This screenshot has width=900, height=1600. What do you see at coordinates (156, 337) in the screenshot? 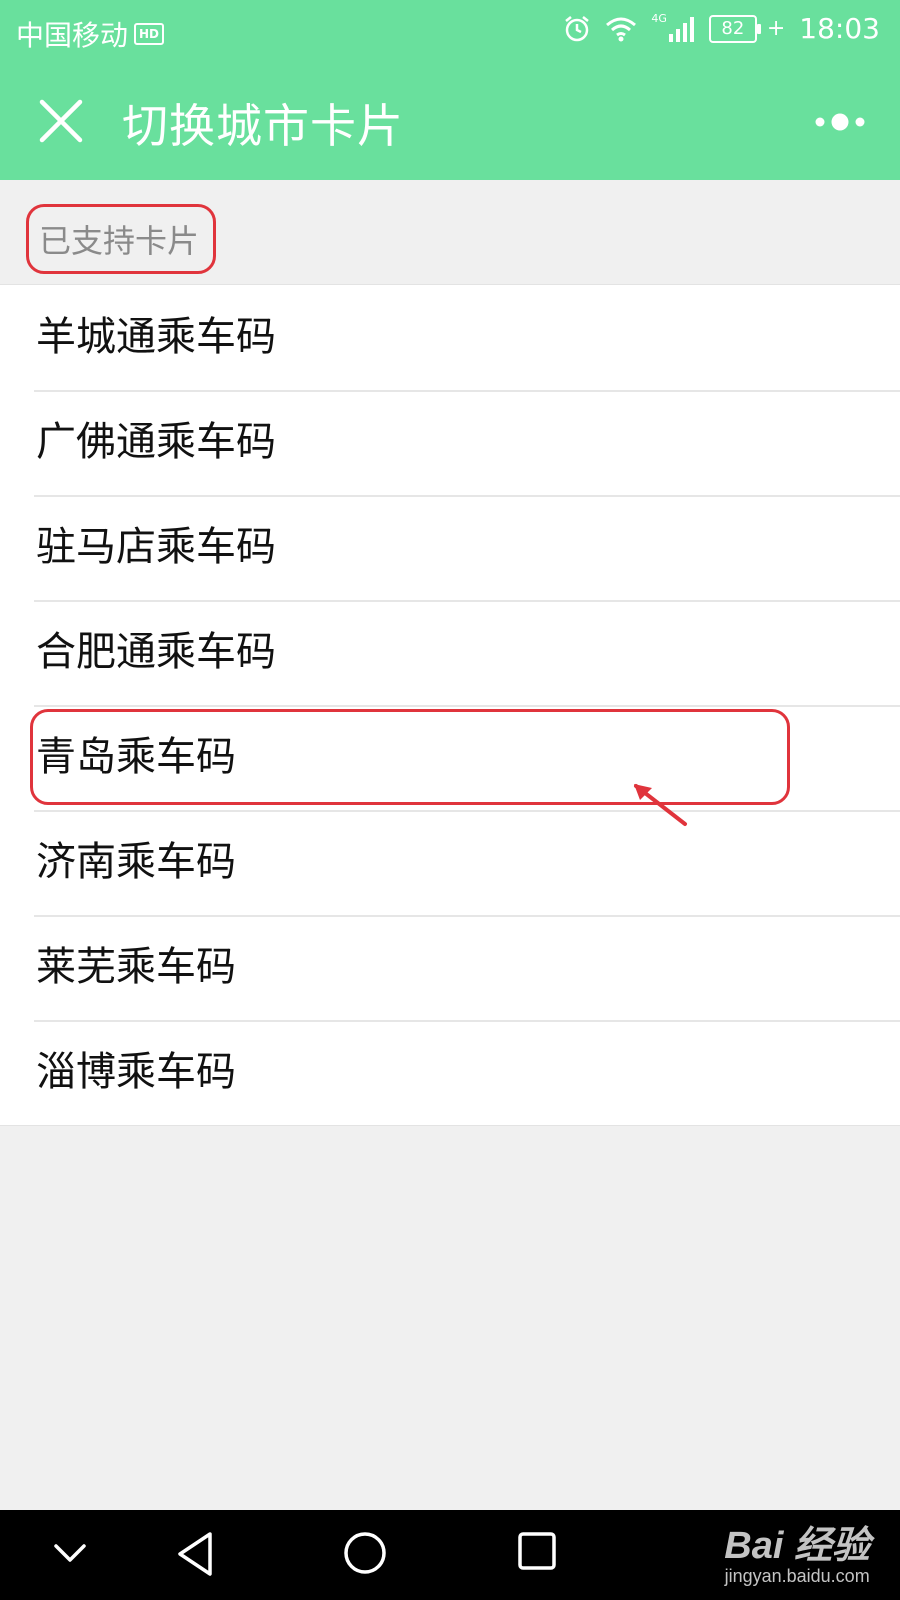
I see `card-item-label: 羊城通乘车码` at bounding box center [156, 337].